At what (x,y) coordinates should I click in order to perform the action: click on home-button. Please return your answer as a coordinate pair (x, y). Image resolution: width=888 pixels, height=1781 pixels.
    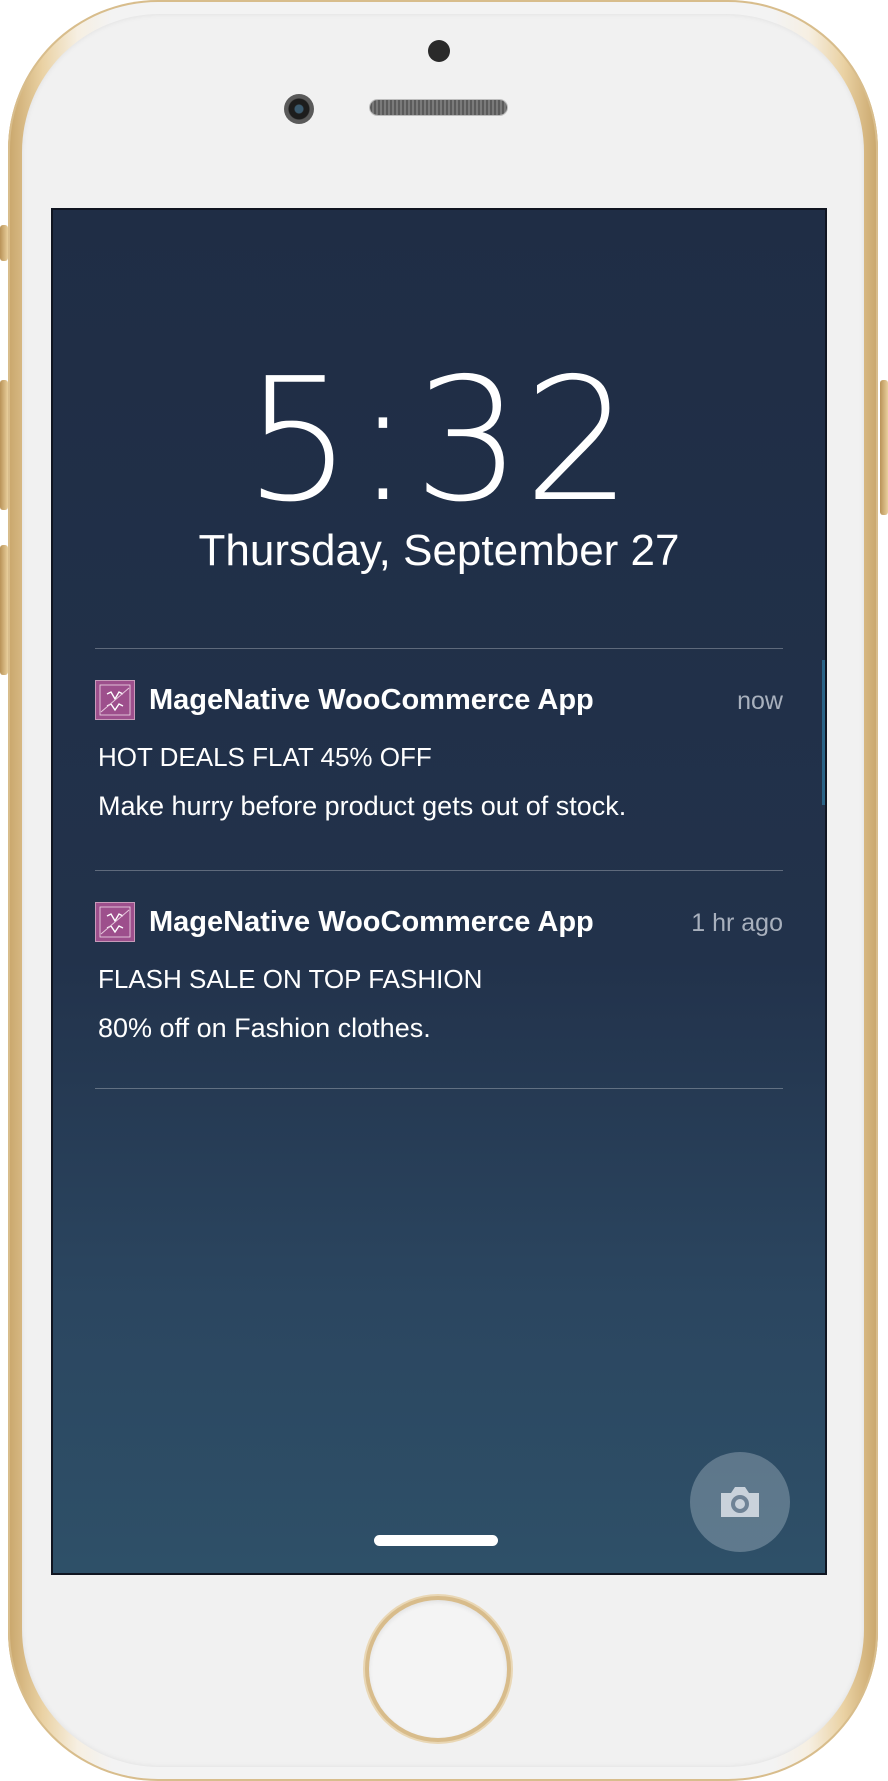
    Looking at the image, I should click on (438, 1669).